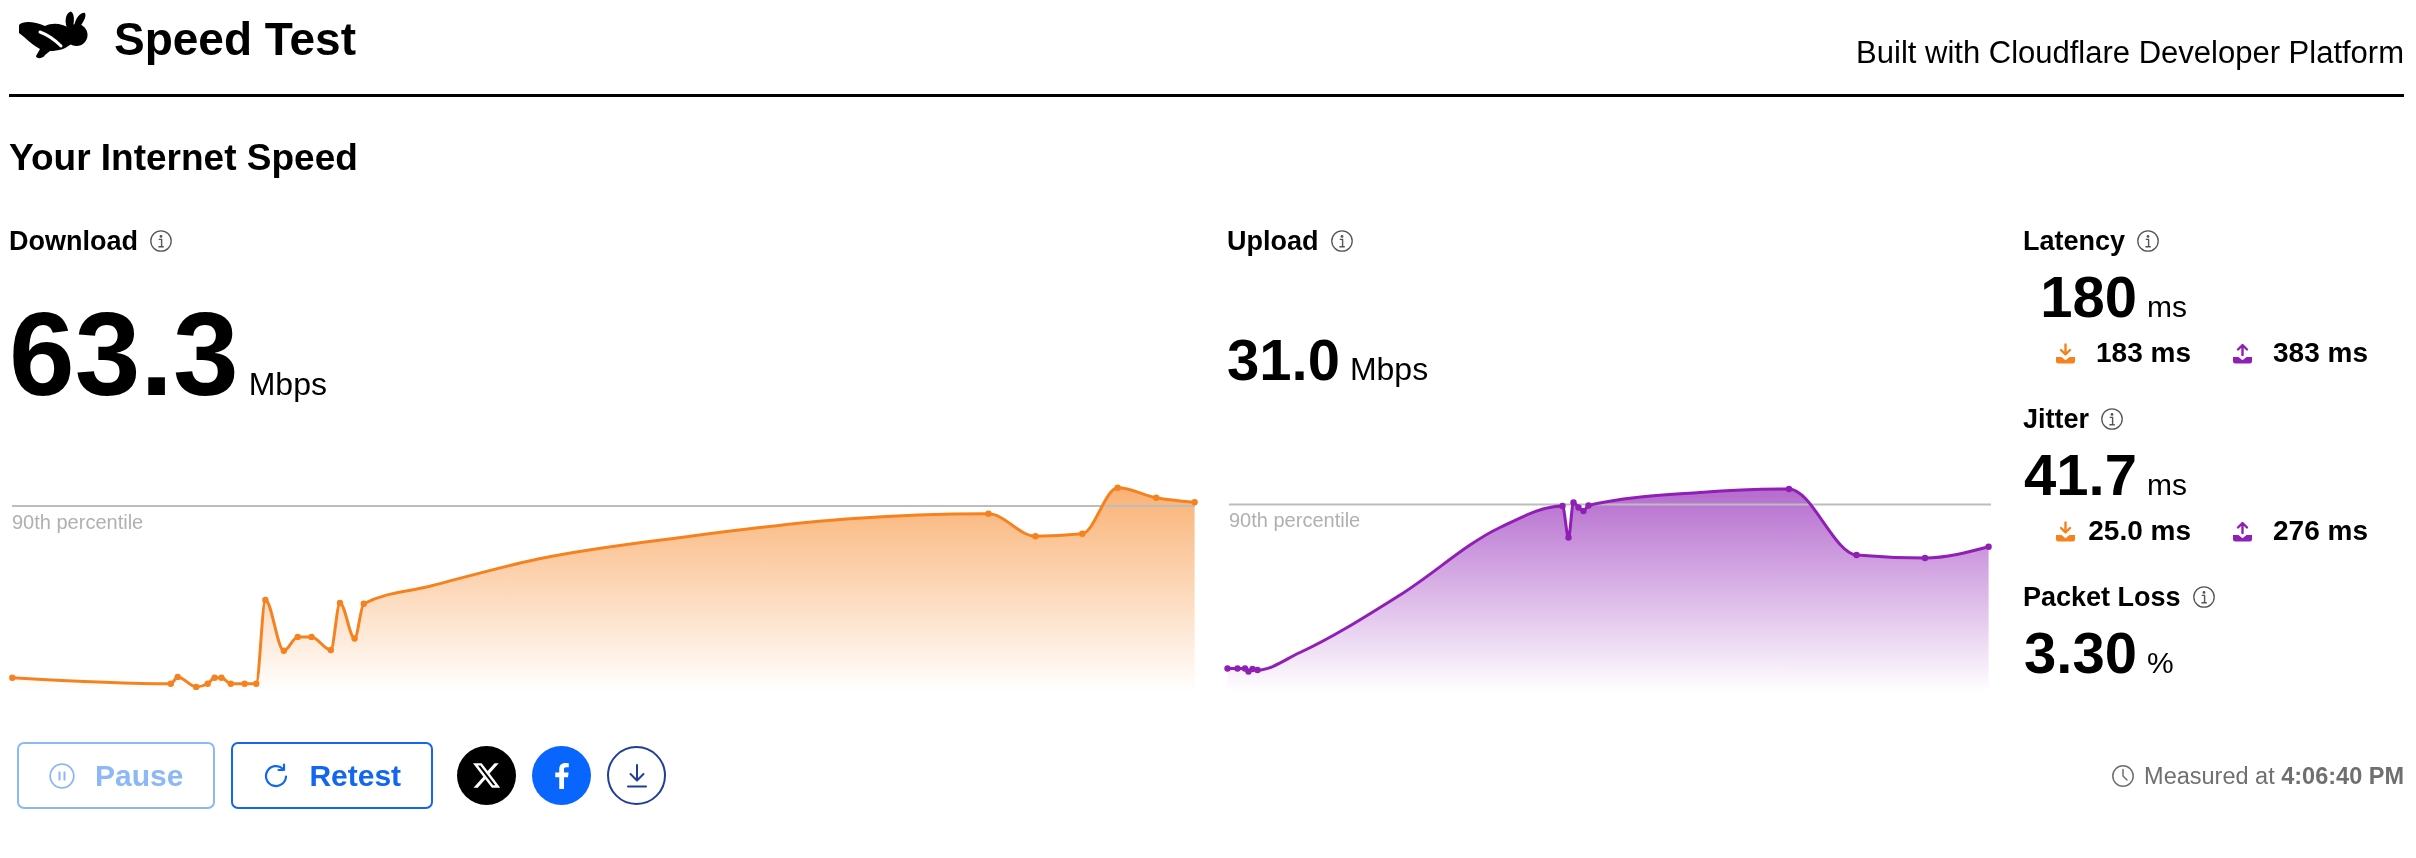 The width and height of the screenshot is (2416, 858). Describe the element at coordinates (2160, 663) in the screenshot. I see `metric-unit: %` at that location.